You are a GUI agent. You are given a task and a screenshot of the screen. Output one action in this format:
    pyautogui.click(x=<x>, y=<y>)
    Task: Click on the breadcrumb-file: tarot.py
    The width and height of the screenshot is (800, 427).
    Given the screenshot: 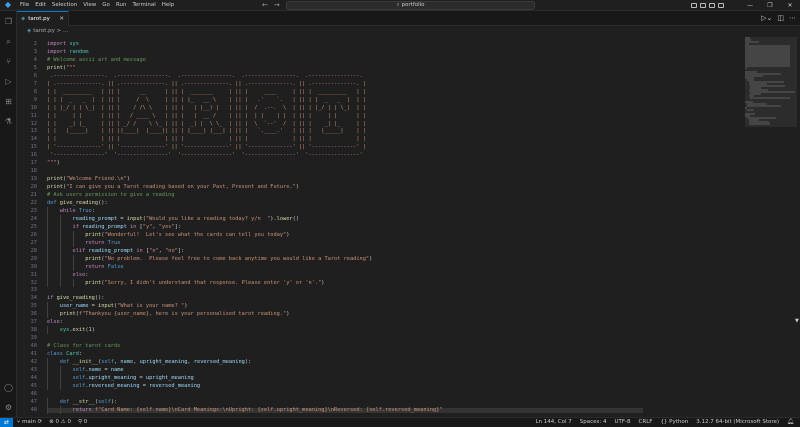 What is the action you would take?
    pyautogui.click(x=44, y=31)
    